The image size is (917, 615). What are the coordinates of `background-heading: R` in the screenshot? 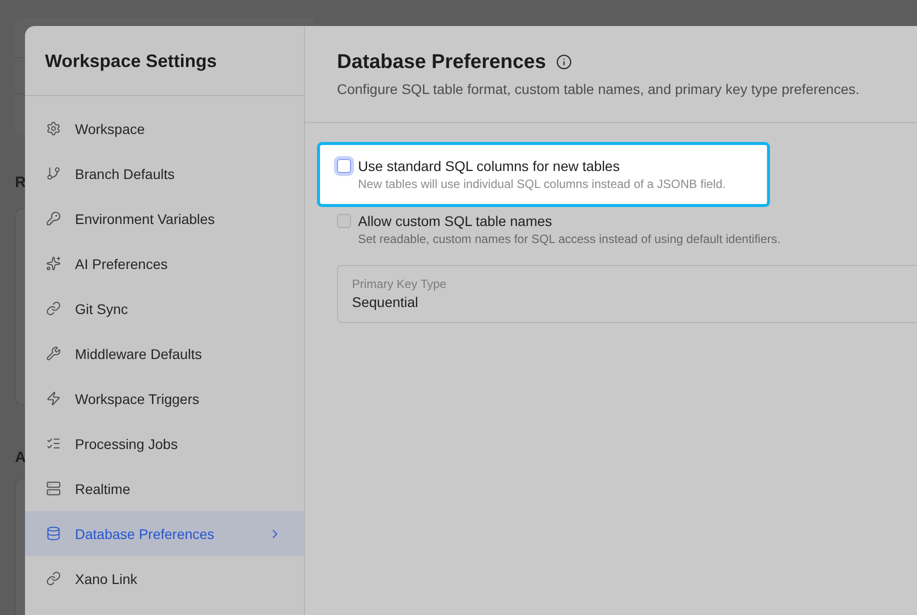 It's located at (20, 183).